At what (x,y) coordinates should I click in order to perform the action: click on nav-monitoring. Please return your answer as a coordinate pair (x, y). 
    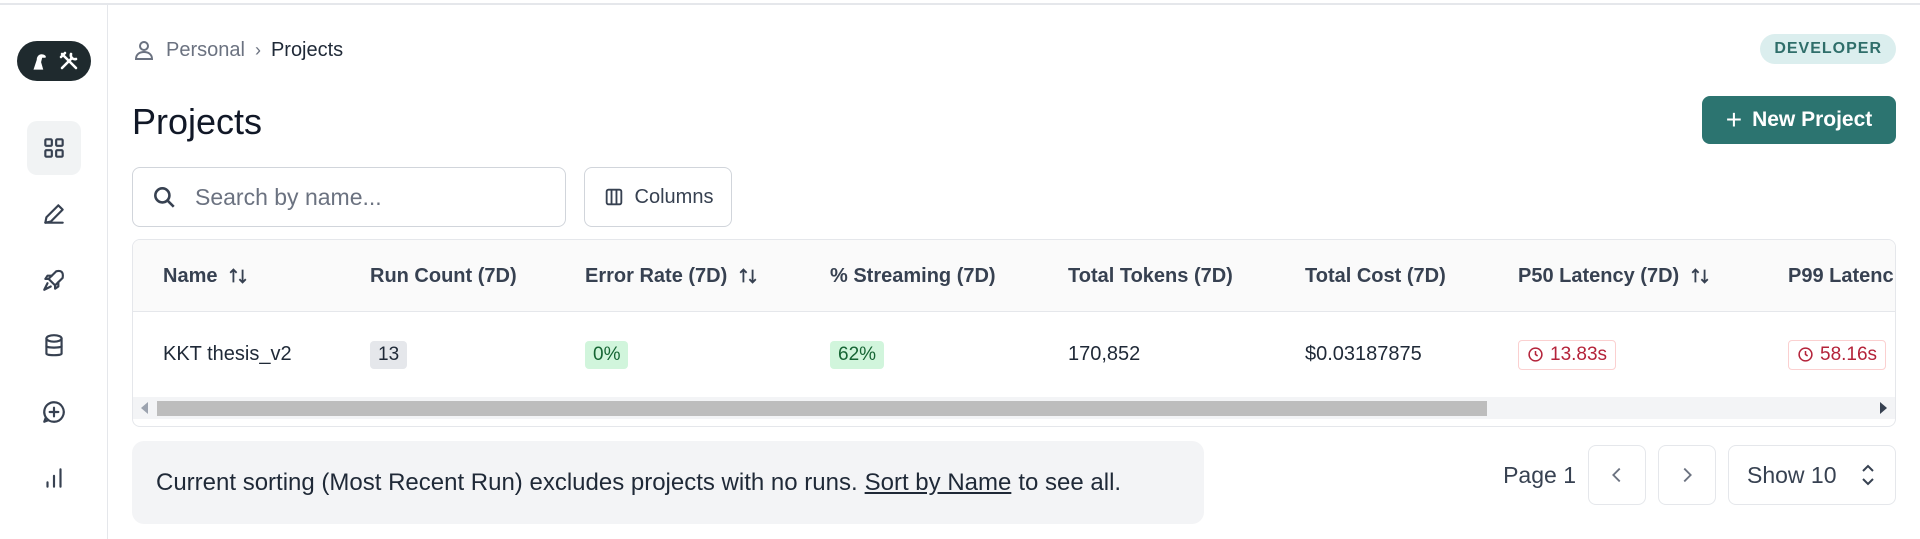
    Looking at the image, I should click on (54, 478).